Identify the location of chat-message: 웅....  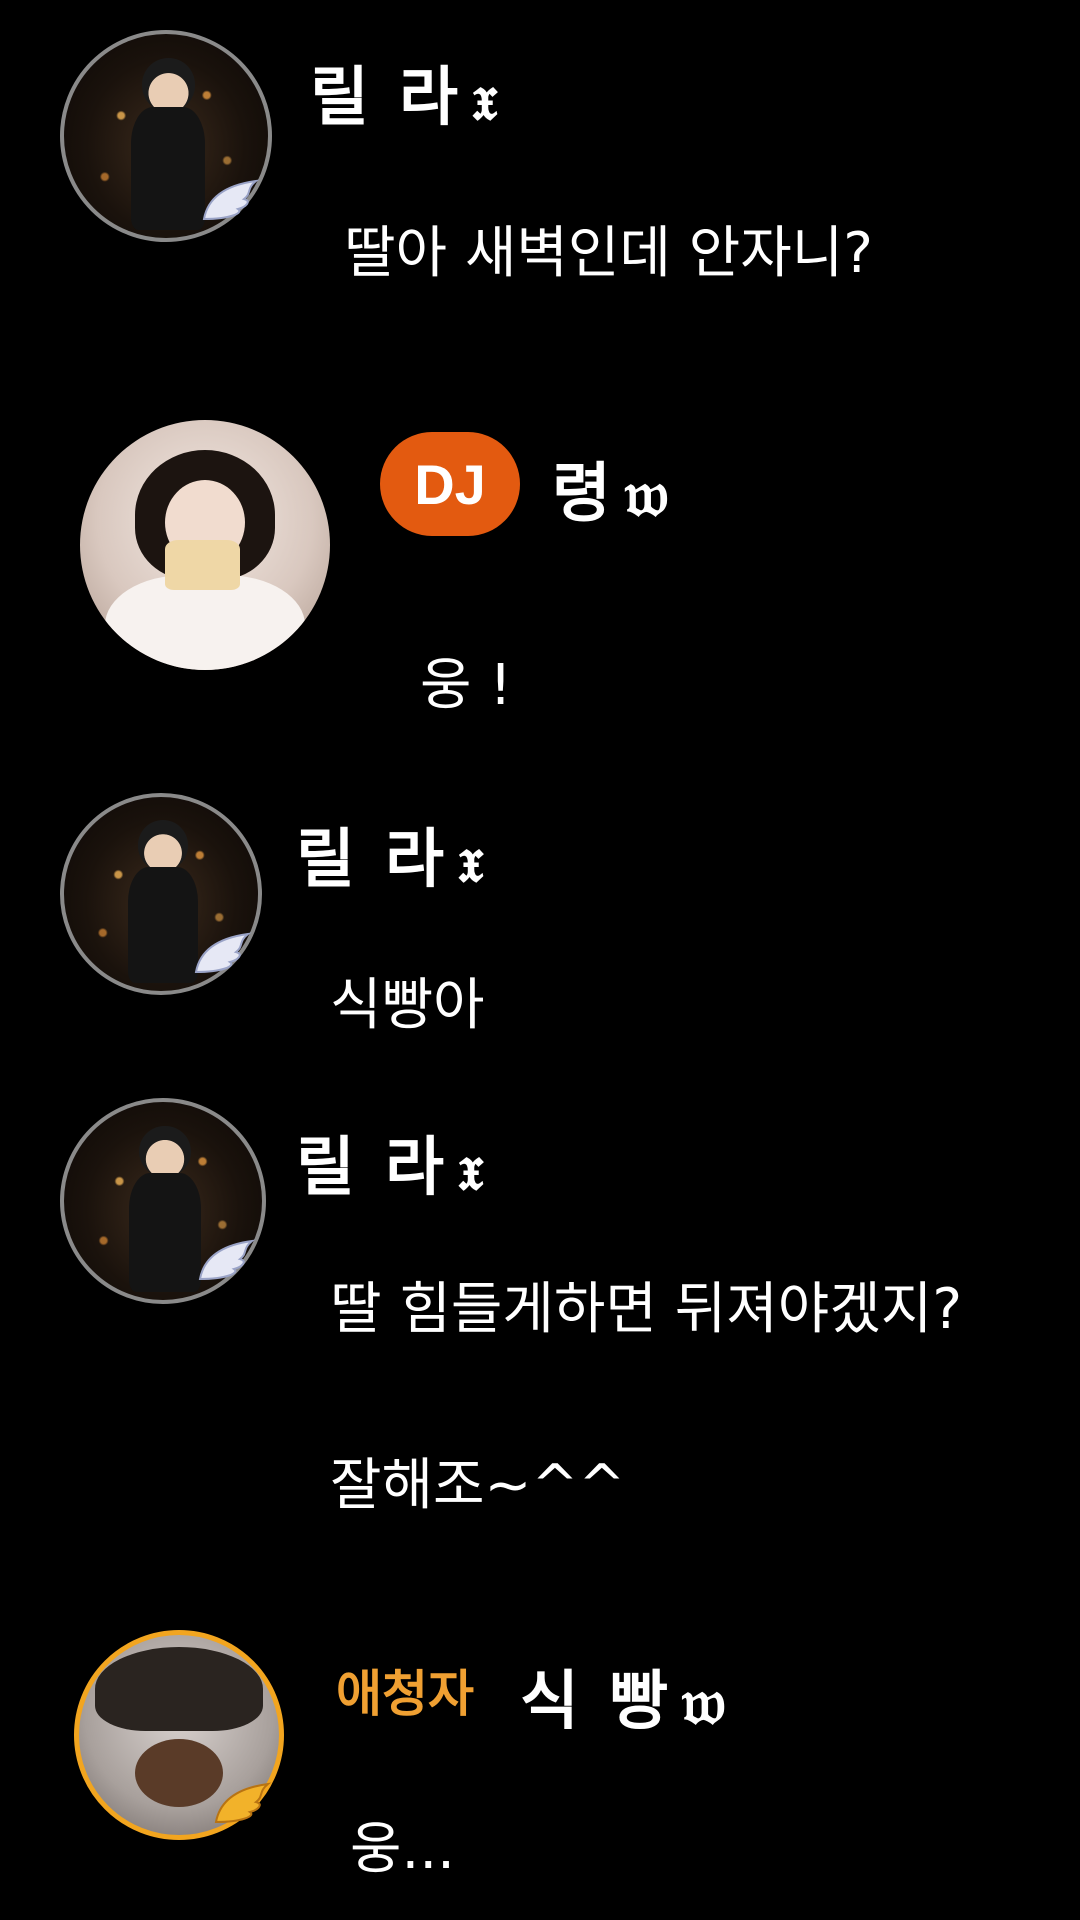
(402, 1849).